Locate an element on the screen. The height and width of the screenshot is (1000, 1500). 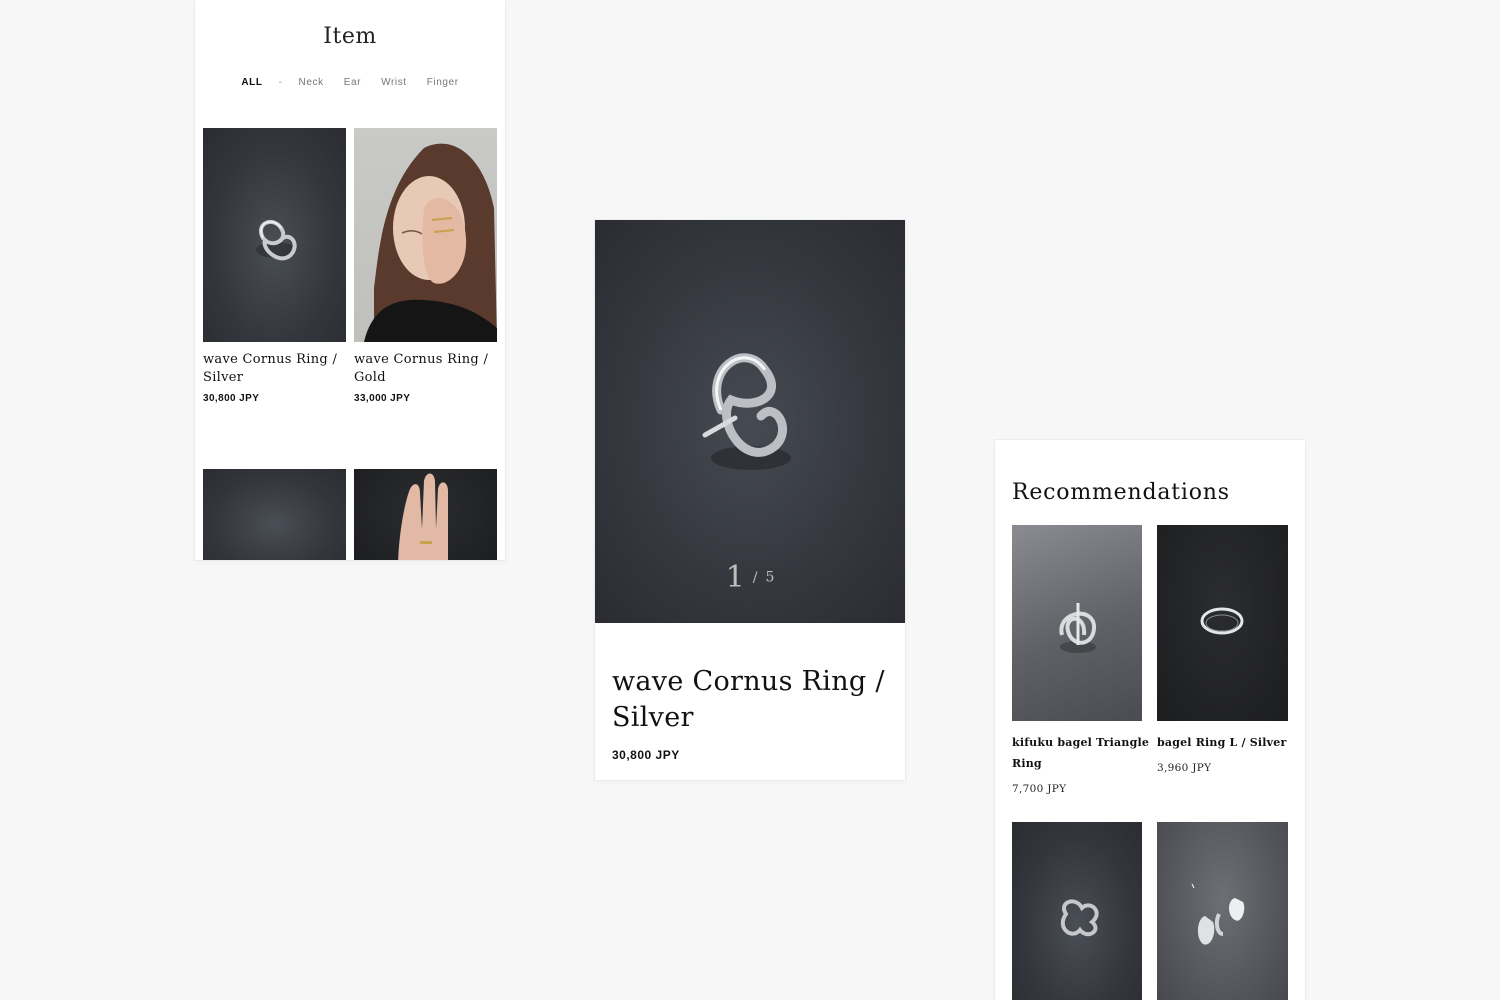
product-name-line2: Gold is located at coordinates (370, 377).